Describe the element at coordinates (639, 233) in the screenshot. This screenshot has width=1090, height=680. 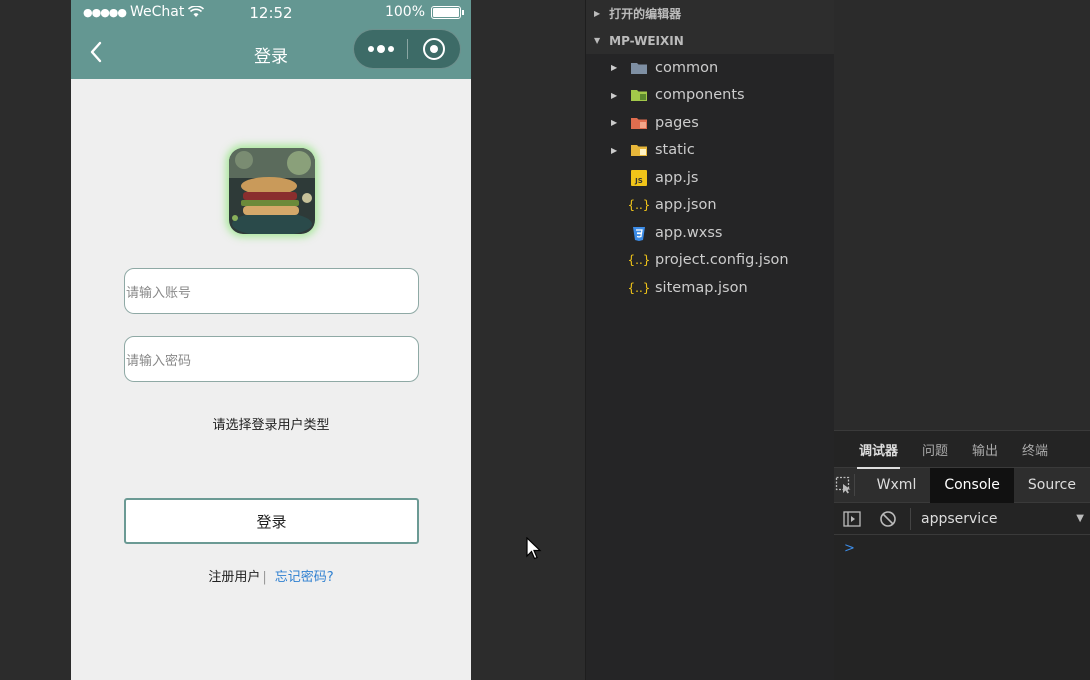
I see `css-file-icon` at that location.